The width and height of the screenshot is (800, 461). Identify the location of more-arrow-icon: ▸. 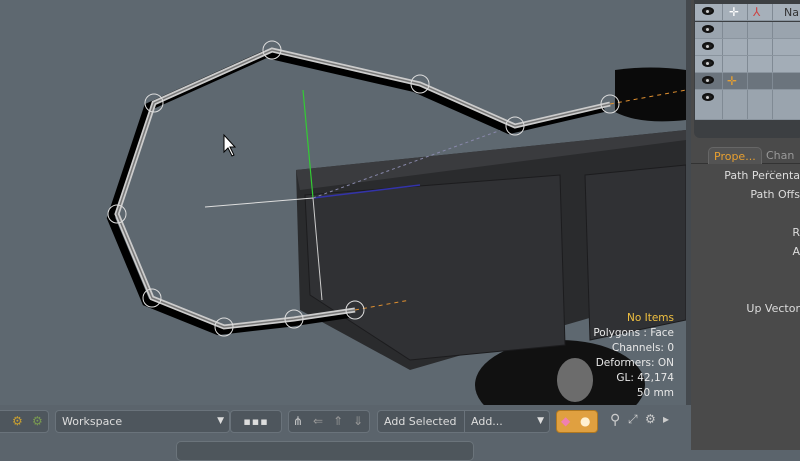
(666, 419).